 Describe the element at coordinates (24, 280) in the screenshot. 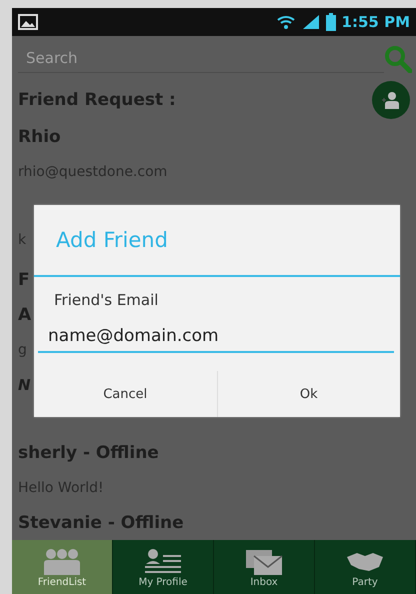

I see `friend-name: F` at that location.